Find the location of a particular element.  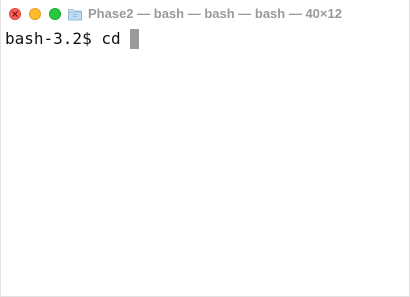

zoom-button is located at coordinates (55, 14).